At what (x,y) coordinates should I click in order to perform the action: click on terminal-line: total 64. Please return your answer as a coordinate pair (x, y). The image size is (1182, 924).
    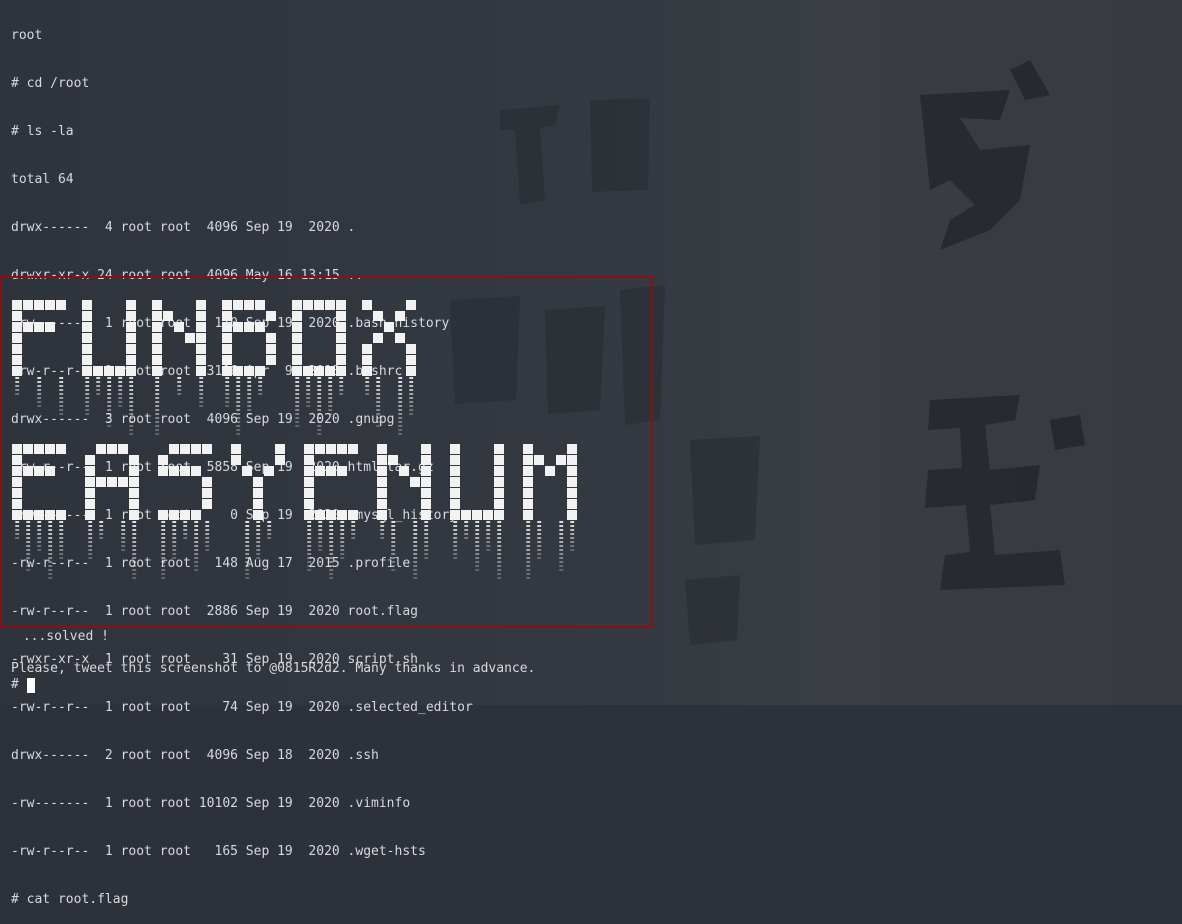
    Looking at the image, I should click on (42, 179).